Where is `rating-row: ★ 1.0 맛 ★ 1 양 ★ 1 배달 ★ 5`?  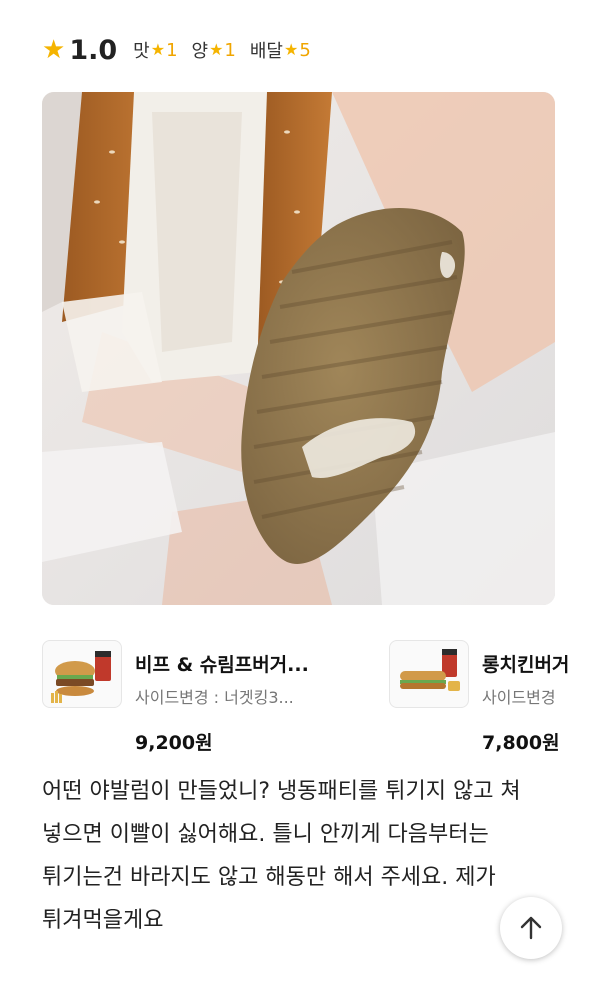
rating-row: ★ 1.0 맛 ★ 1 양 ★ 1 배달 ★ 5 is located at coordinates (180, 50).